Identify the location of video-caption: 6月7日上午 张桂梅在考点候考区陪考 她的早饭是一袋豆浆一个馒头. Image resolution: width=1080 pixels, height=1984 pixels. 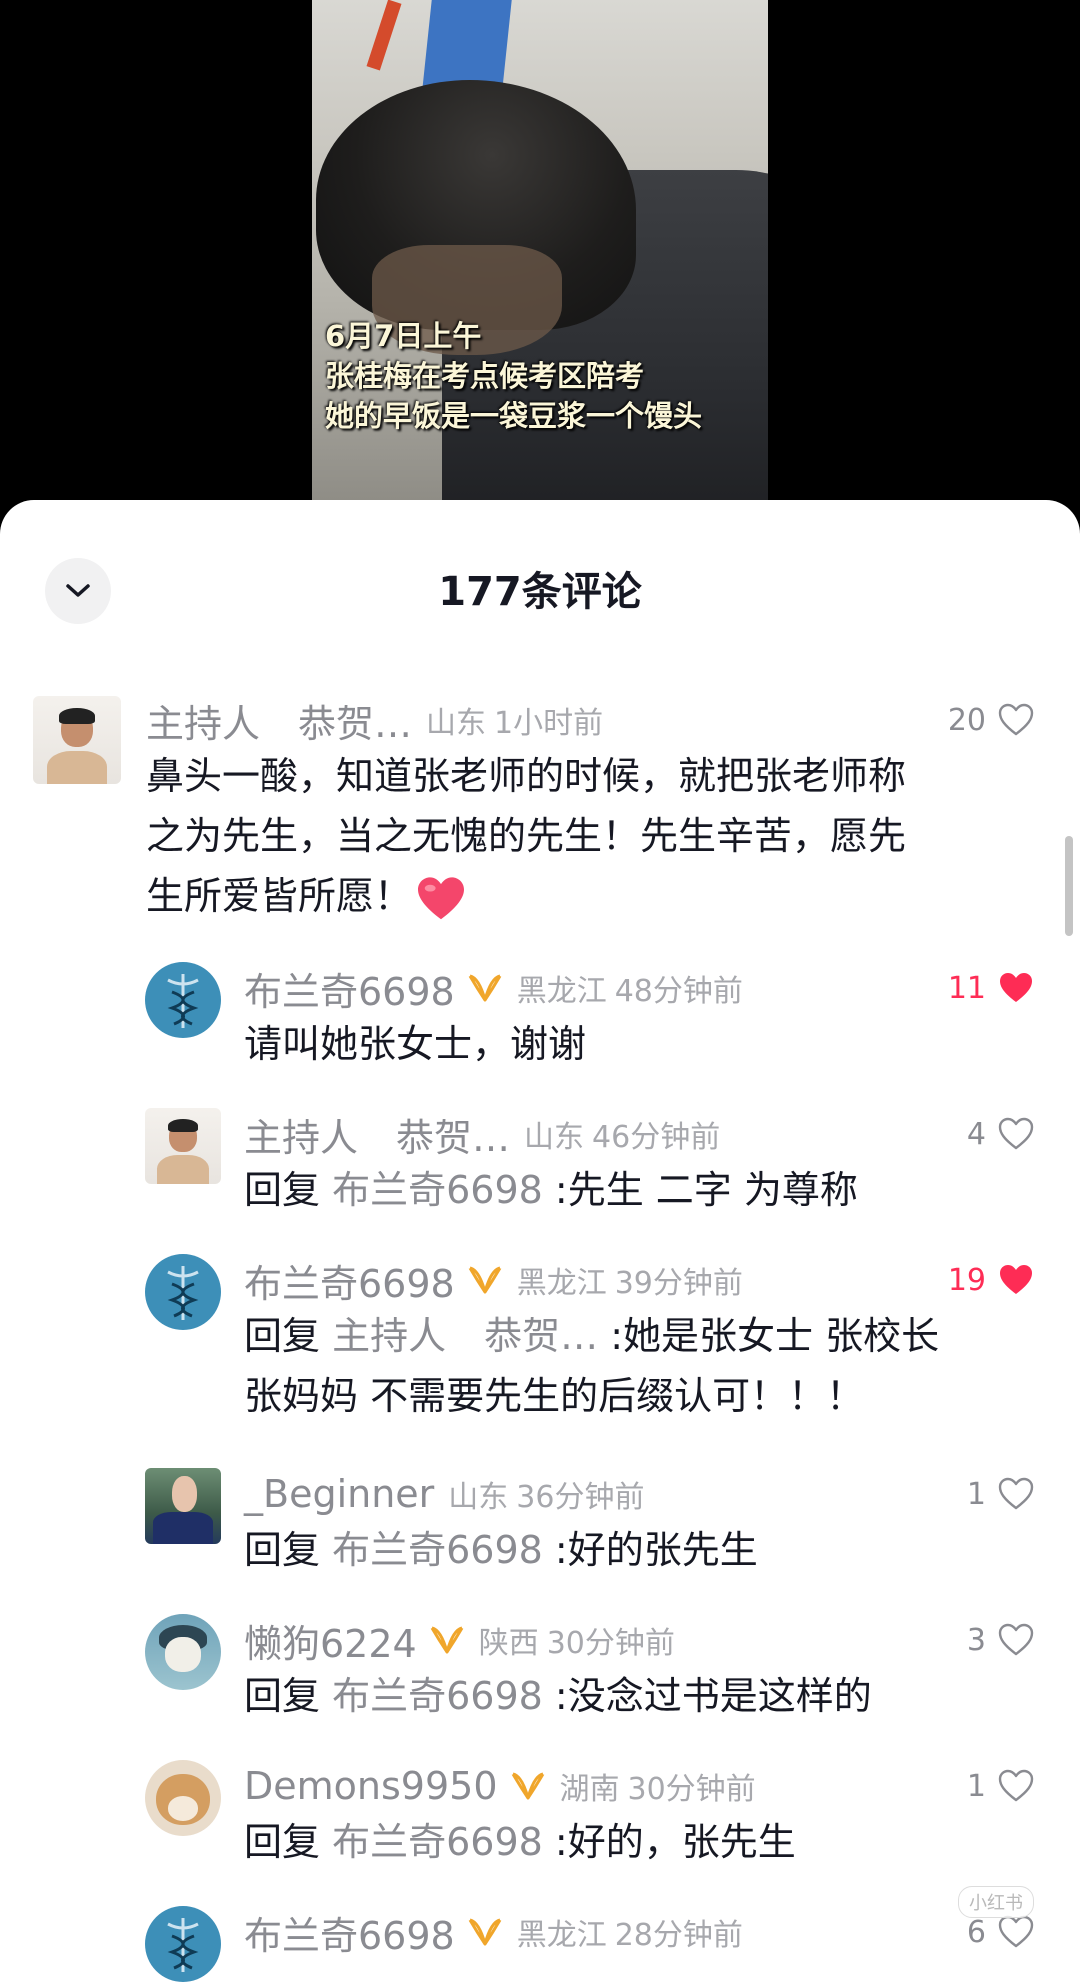
(545, 376).